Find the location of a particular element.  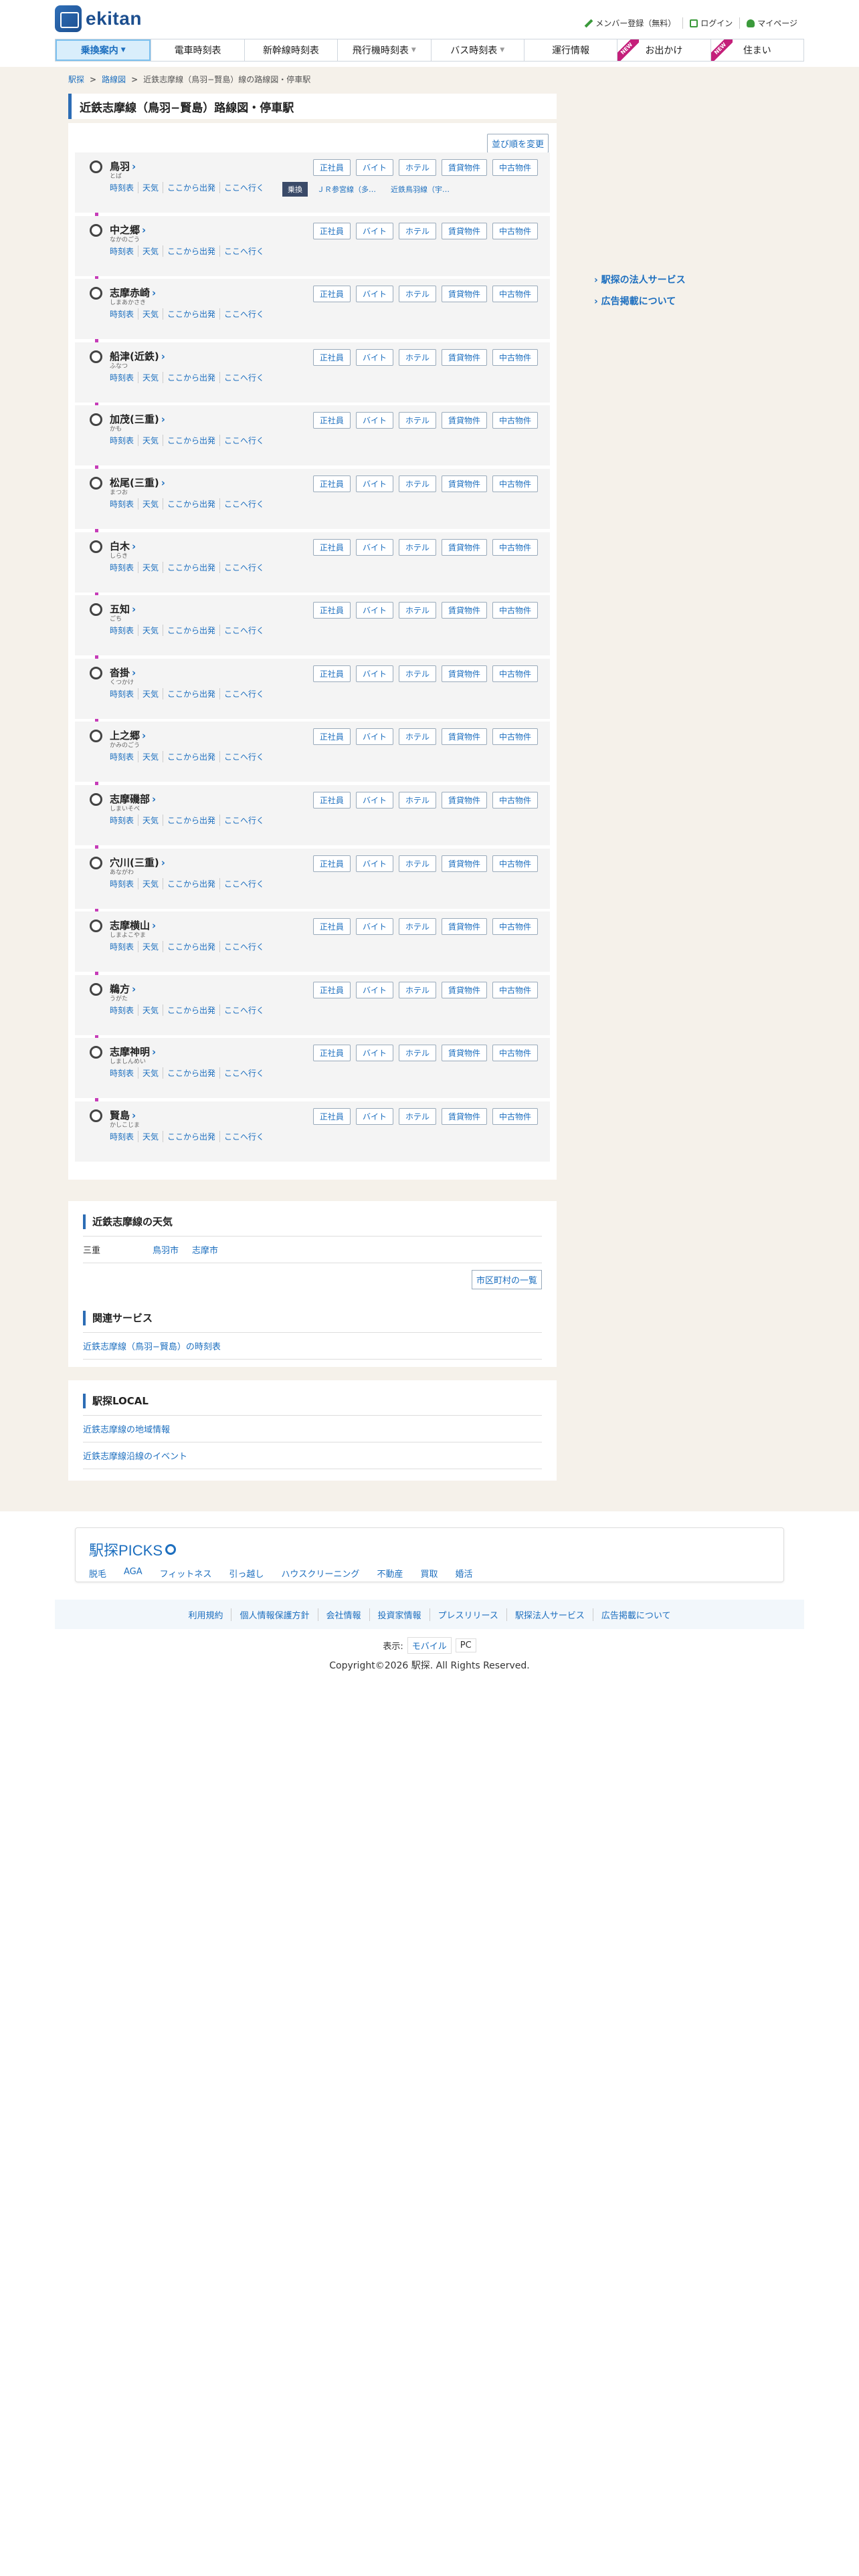

weather-city-toba: 鳥羽市 is located at coordinates (166, 1249).